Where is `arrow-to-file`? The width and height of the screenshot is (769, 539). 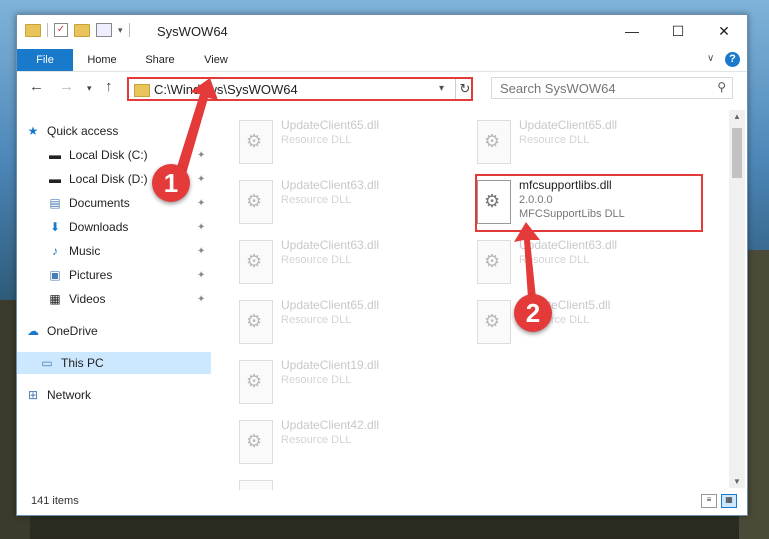
arrow-to-file is located at coordinates (527, 260).